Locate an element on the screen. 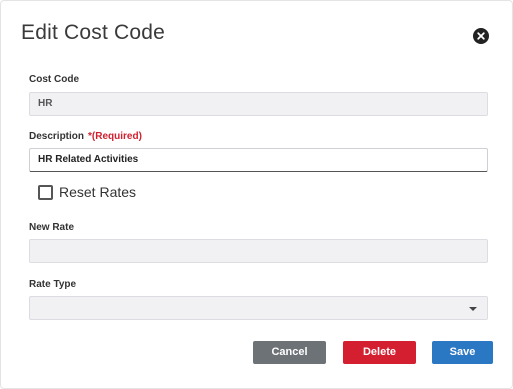  cost-code-label: Cost Code is located at coordinates (54, 79).